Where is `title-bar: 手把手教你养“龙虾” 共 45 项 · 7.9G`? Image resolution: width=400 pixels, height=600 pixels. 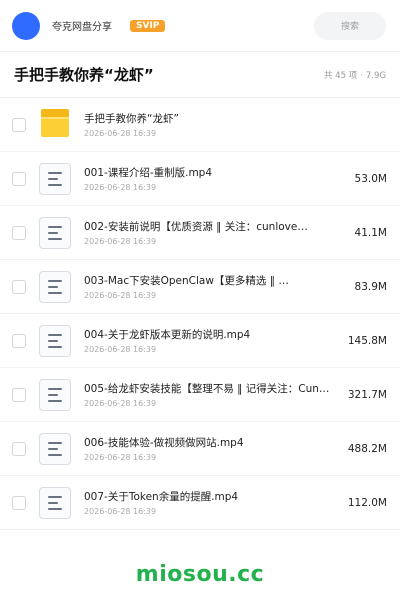
title-bar: 手把手教你养“龙虾” 共 45 项 · 7.9G is located at coordinates (200, 75).